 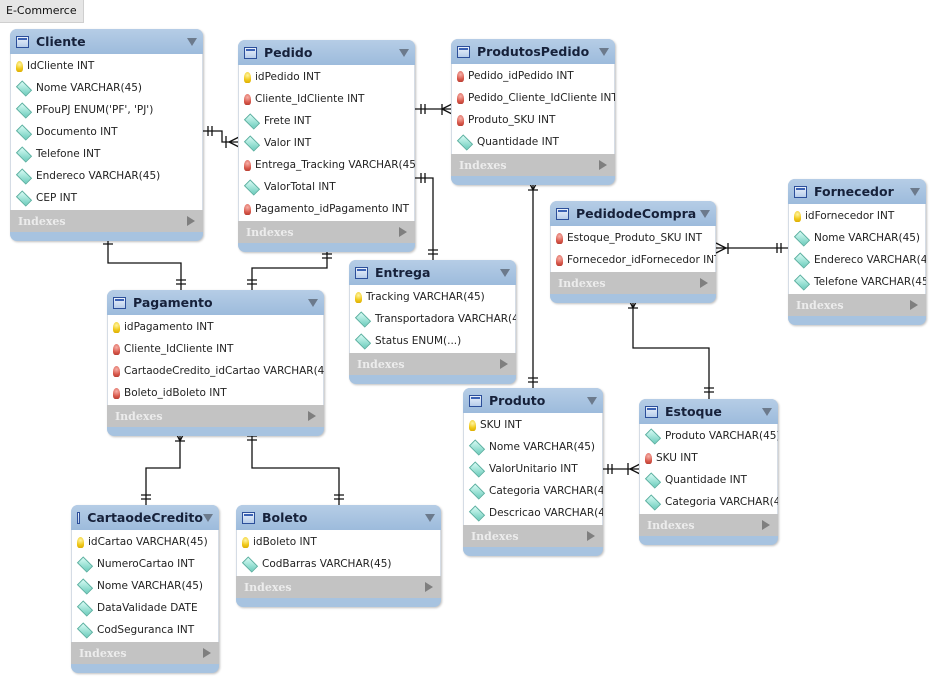 I want to click on column-row: CartaodeCredito_idCartao VARCHAR(45), so click(x=216, y=371).